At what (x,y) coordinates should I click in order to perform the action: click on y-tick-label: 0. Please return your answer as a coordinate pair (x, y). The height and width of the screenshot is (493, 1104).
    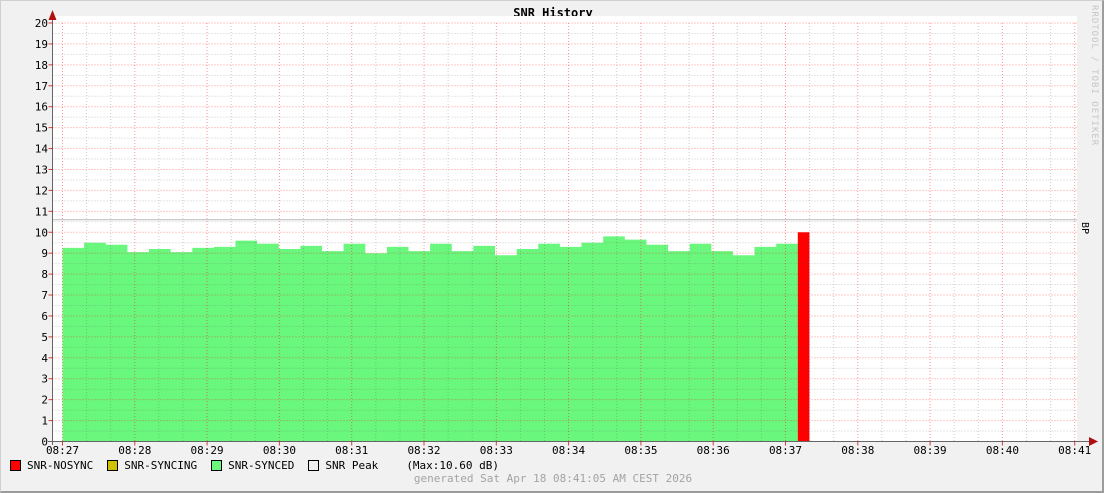
    Looking at the image, I should click on (44, 442).